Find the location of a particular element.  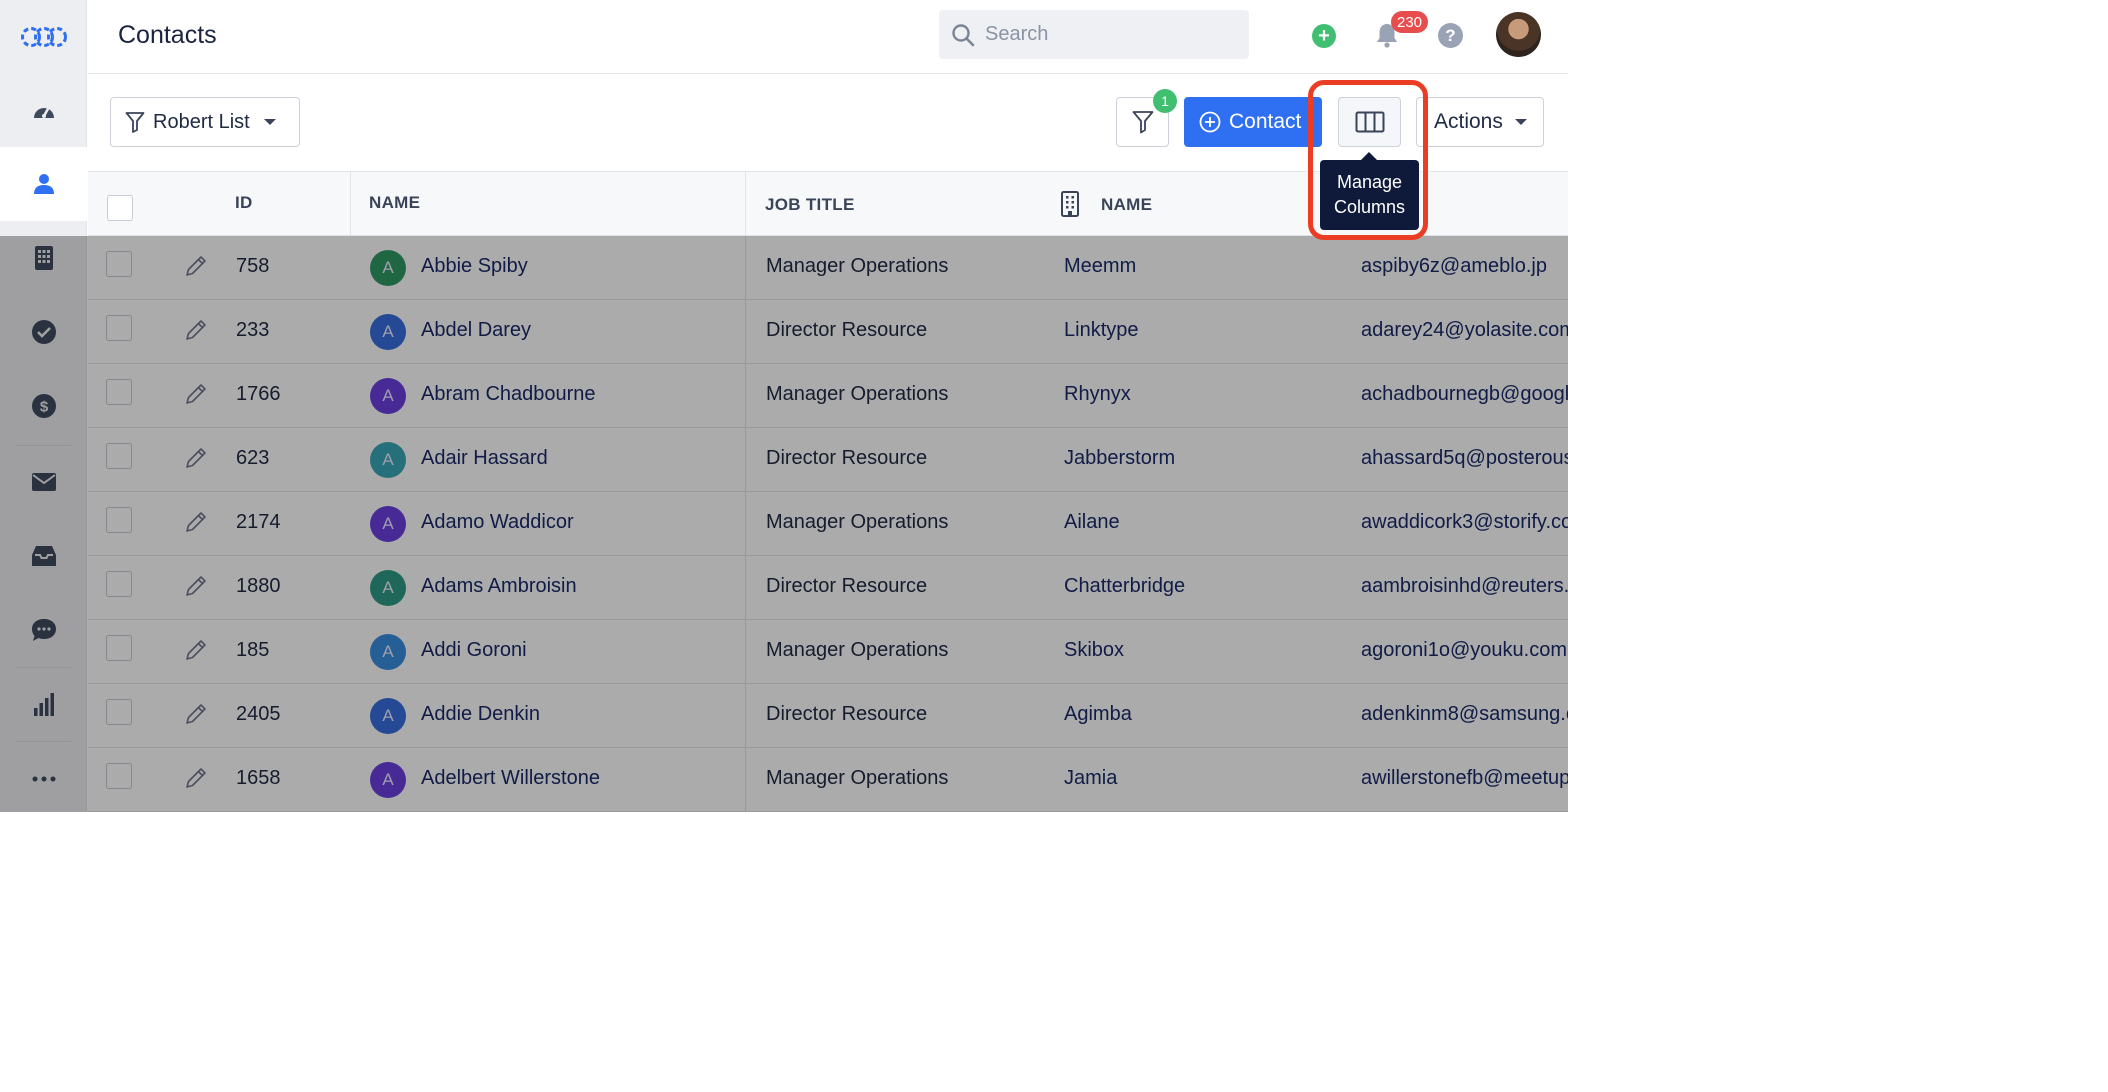

cell-name-link: Abram Chadbourne is located at coordinates (508, 394).